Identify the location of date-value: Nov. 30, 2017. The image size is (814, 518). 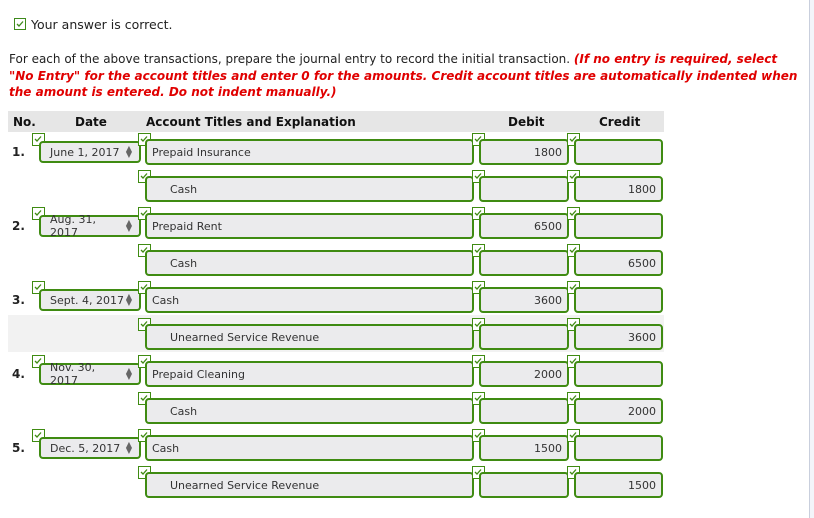
(73, 374).